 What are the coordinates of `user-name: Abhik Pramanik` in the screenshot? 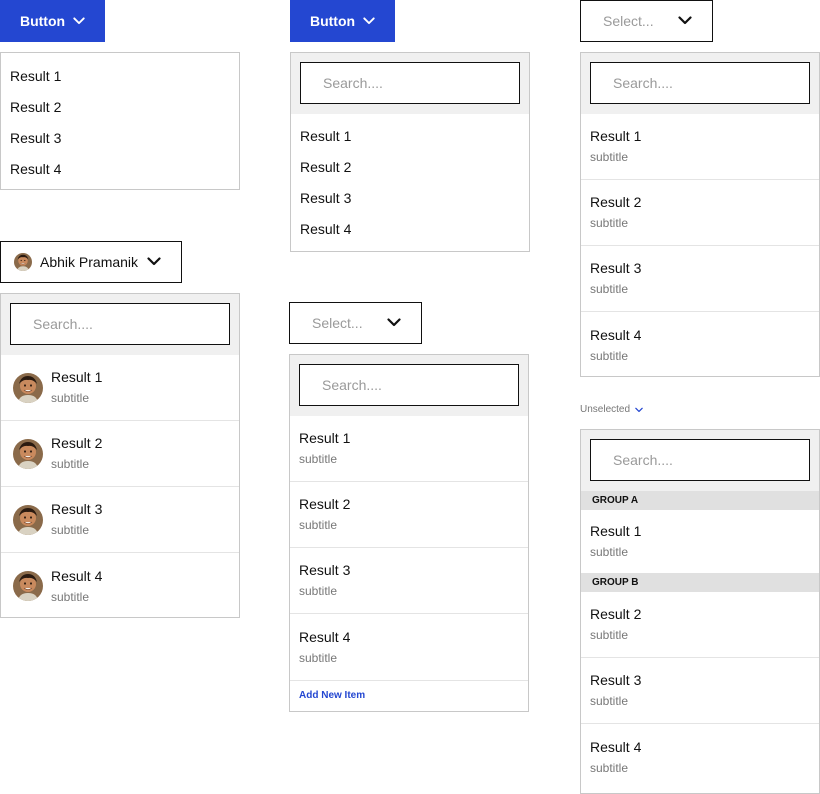 It's located at (89, 262).